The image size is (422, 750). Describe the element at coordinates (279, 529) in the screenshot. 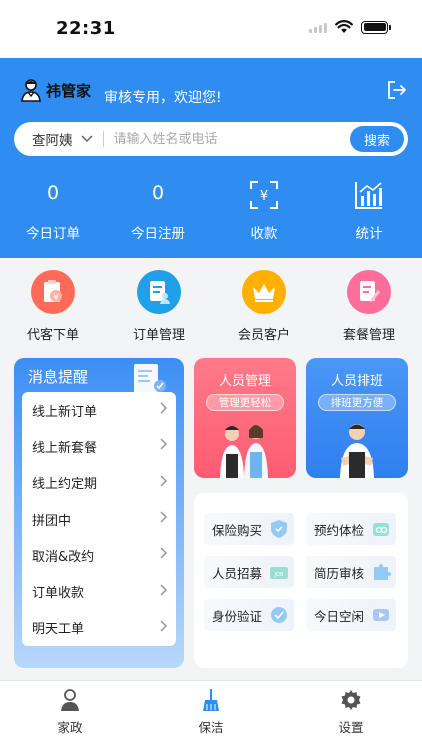

I see `shield-icon` at that location.